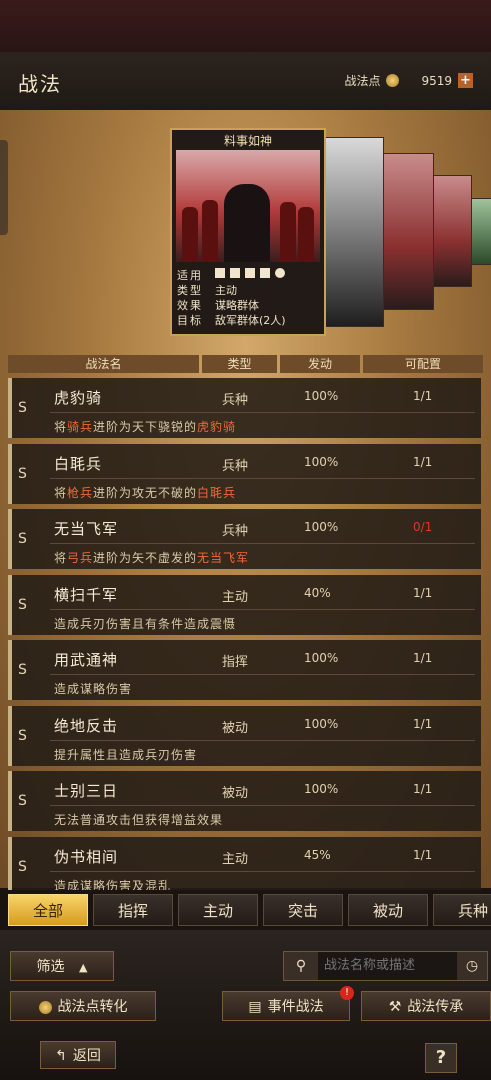 This screenshot has height=1080, width=491. What do you see at coordinates (218, 910) in the screenshot?
I see `tab-active: 主动` at bounding box center [218, 910].